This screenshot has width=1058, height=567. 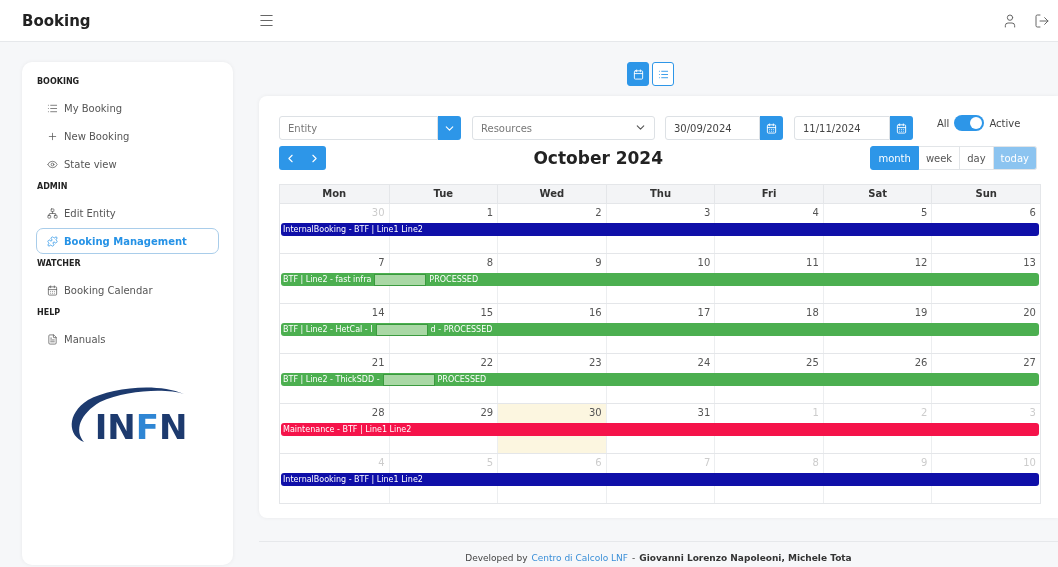 I want to click on logo-text: INFN, so click(x=141, y=427).